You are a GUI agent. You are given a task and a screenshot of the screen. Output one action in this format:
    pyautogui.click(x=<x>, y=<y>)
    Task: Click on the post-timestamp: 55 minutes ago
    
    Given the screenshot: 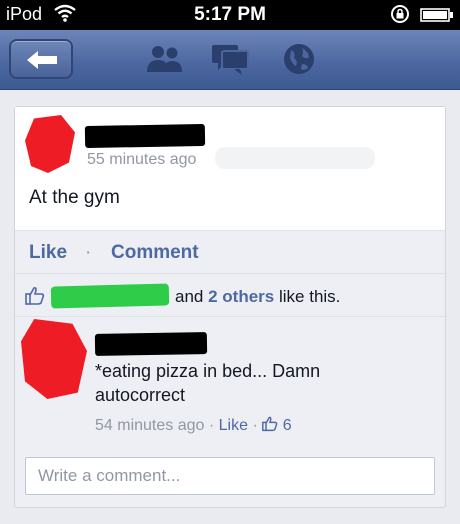 What is the action you would take?
    pyautogui.click(x=142, y=159)
    